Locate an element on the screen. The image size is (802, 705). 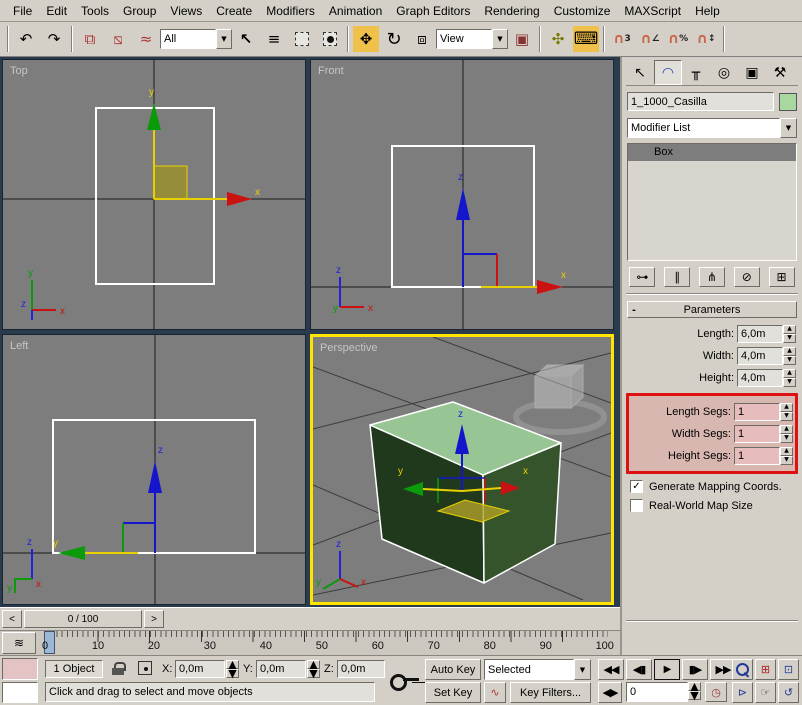
y-spinner: ▲ ▼ is located at coordinates (313, 669).